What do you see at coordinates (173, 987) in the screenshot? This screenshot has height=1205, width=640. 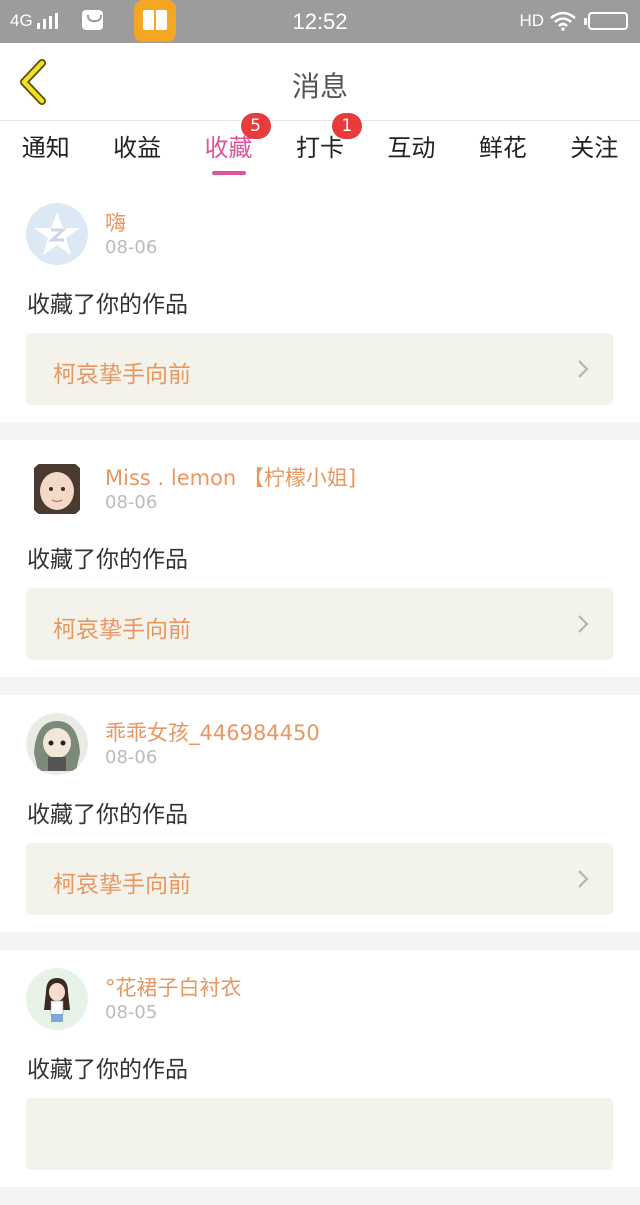 I see `user-name: °花裙子白衬衣` at bounding box center [173, 987].